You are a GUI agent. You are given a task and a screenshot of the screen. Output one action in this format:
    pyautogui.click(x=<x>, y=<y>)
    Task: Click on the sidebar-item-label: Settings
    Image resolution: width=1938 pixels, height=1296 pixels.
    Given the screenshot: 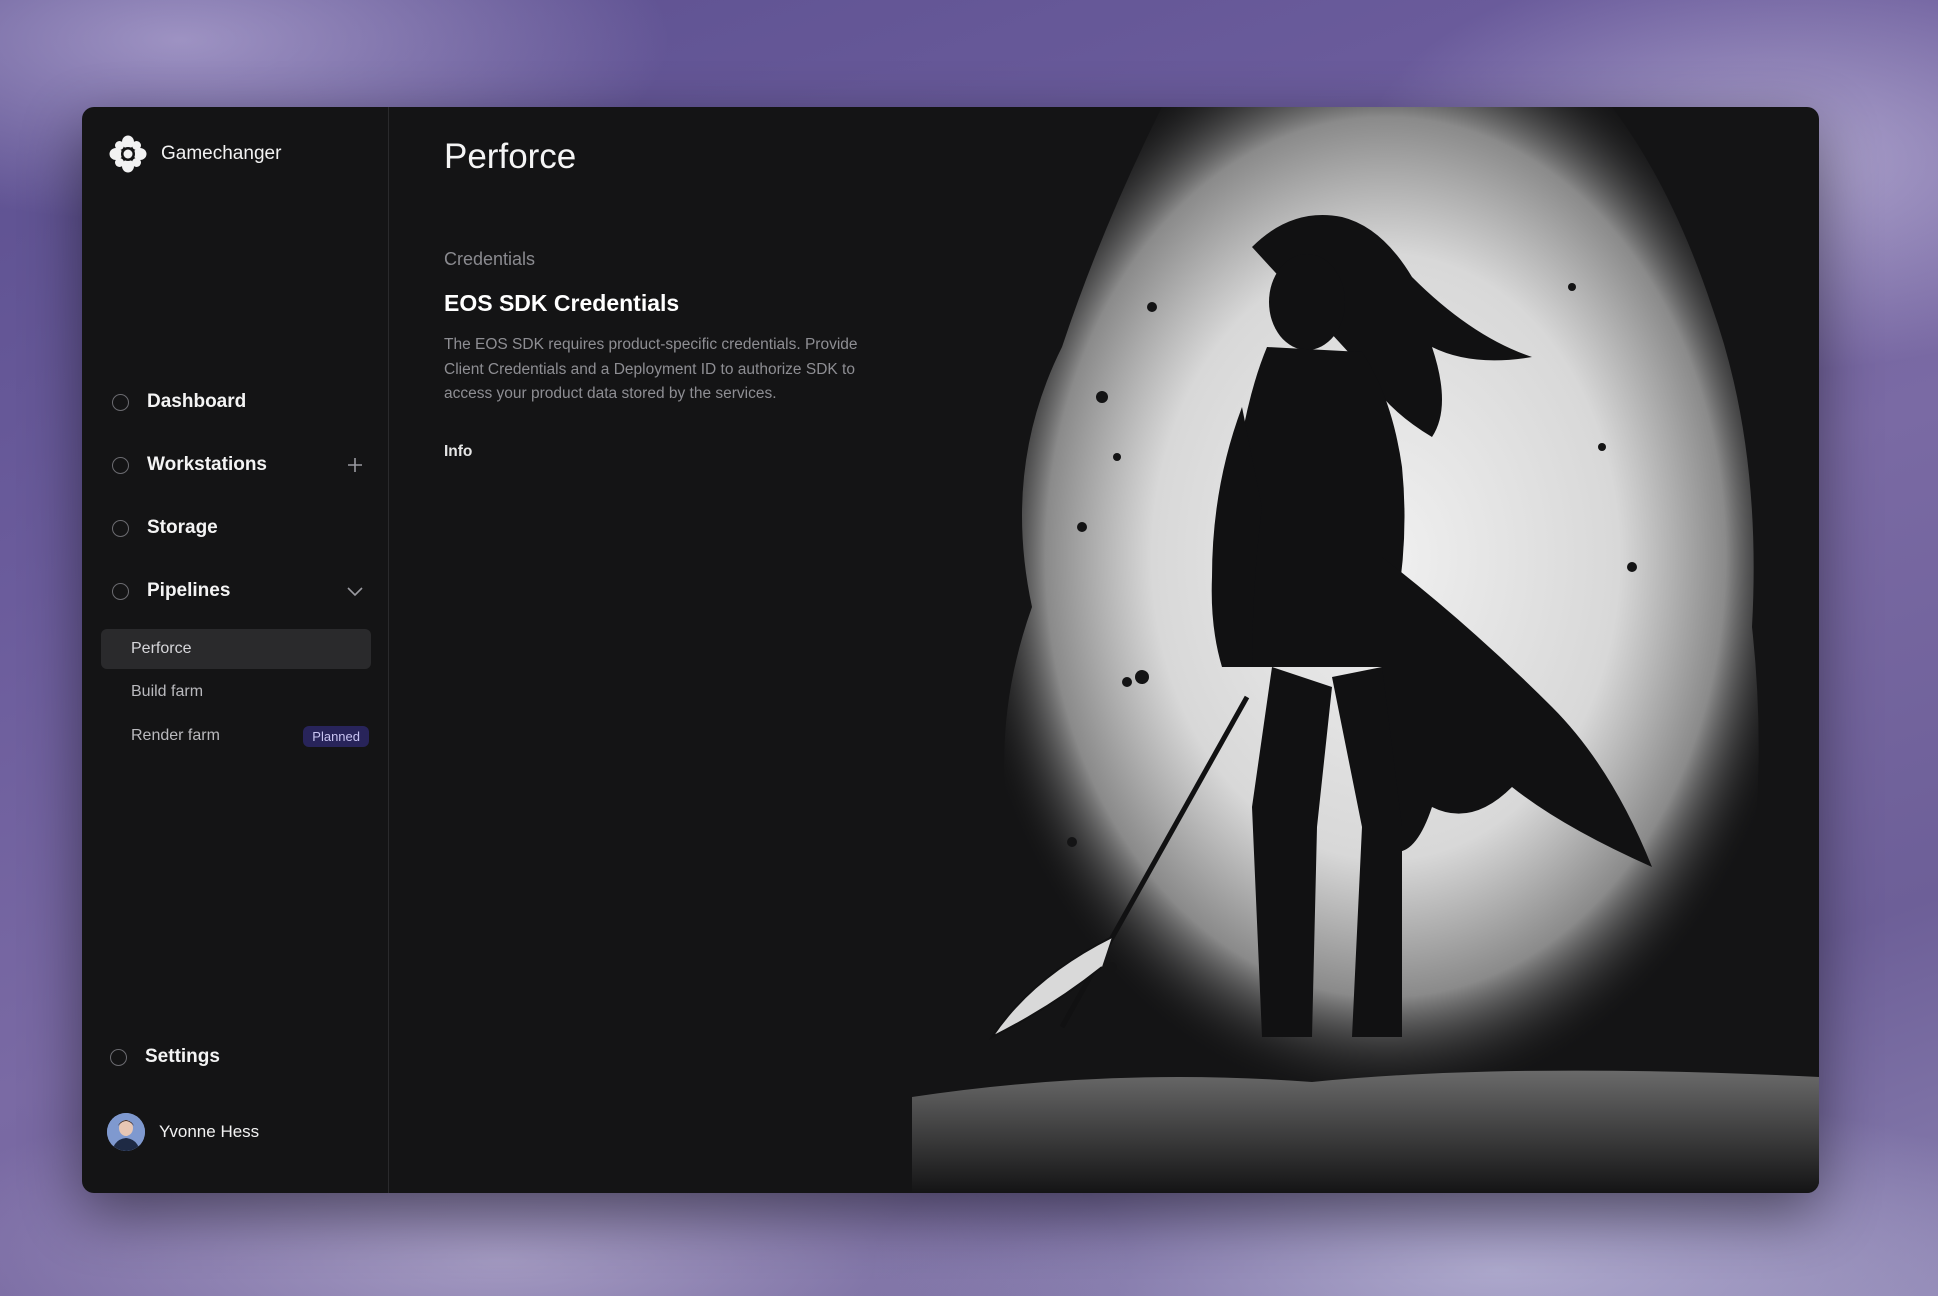 What is the action you would take?
    pyautogui.click(x=182, y=1056)
    